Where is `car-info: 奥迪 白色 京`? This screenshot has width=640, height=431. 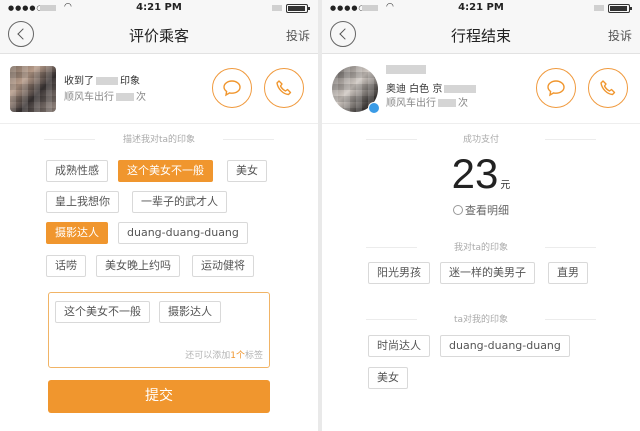
car-info: 奥迪 白色 京 is located at coordinates (432, 87).